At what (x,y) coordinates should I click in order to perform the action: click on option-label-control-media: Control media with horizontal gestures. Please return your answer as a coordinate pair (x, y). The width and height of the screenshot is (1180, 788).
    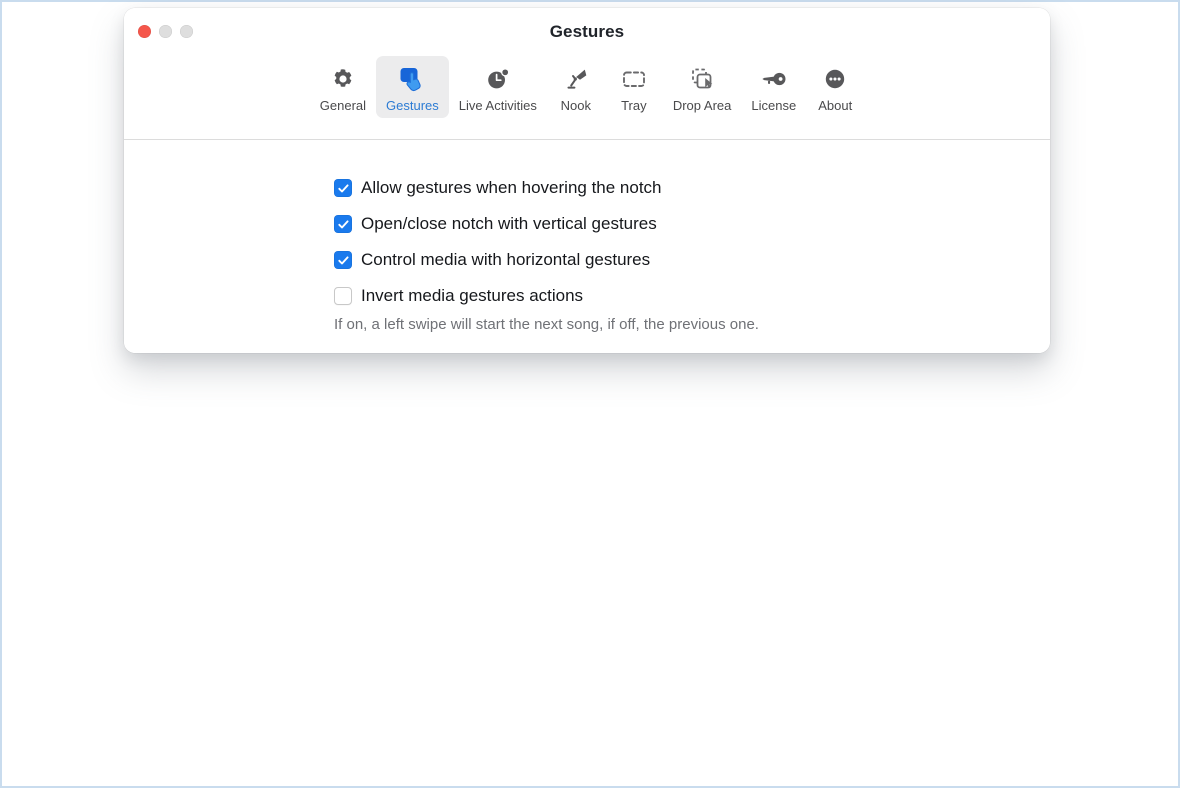
    Looking at the image, I should click on (506, 259).